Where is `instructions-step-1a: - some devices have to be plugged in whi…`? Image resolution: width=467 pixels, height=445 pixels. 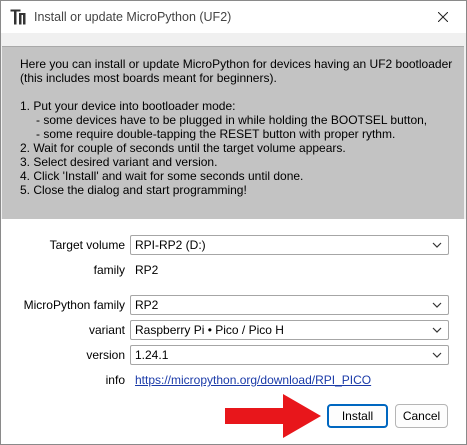 instructions-step-1a: - some devices have to be plugged in whi… is located at coordinates (232, 120).